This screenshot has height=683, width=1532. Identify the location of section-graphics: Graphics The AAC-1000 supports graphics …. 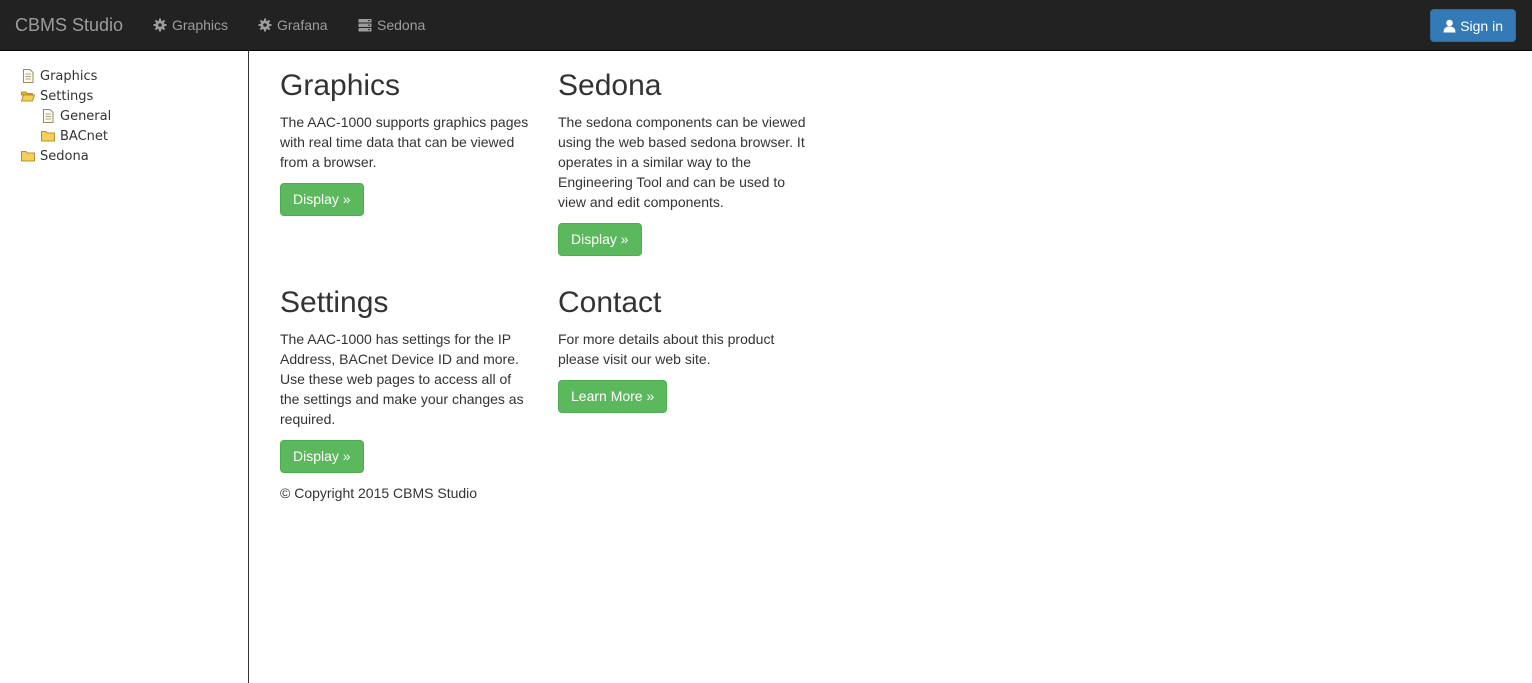
(405, 142).